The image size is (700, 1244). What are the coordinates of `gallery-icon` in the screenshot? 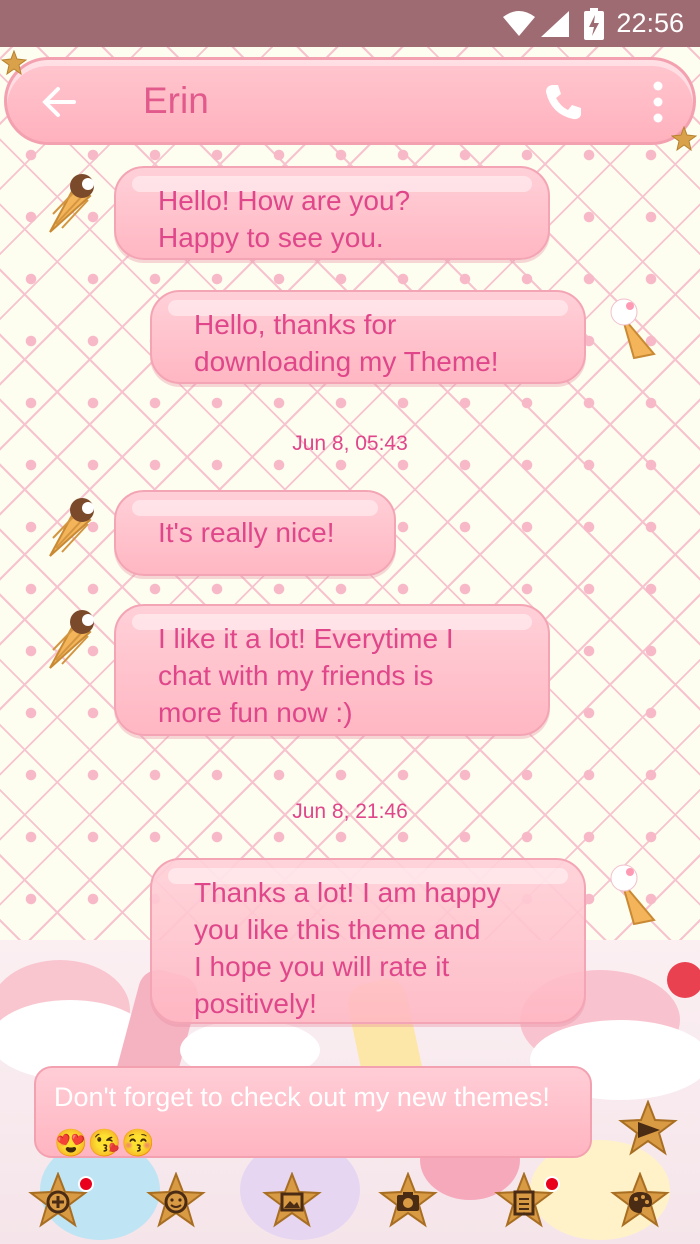 It's located at (292, 1202).